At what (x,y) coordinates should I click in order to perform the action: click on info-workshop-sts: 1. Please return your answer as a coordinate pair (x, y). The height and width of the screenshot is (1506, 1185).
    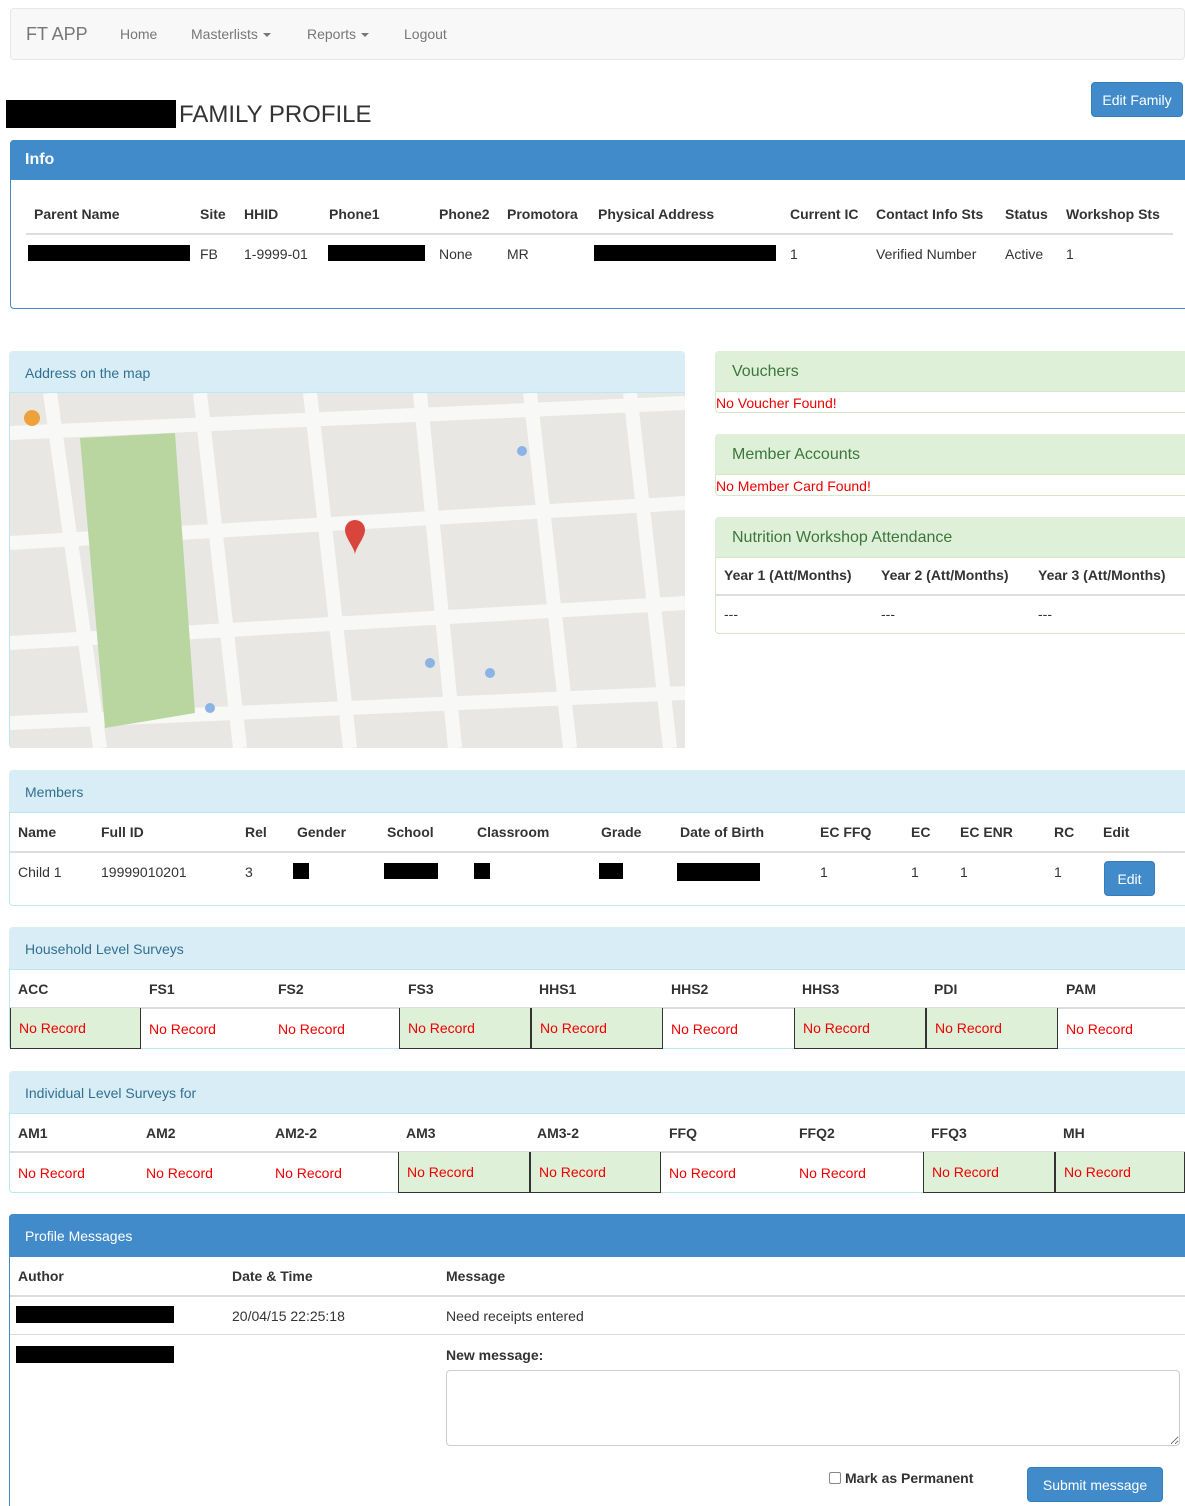
    Looking at the image, I should click on (1070, 254).